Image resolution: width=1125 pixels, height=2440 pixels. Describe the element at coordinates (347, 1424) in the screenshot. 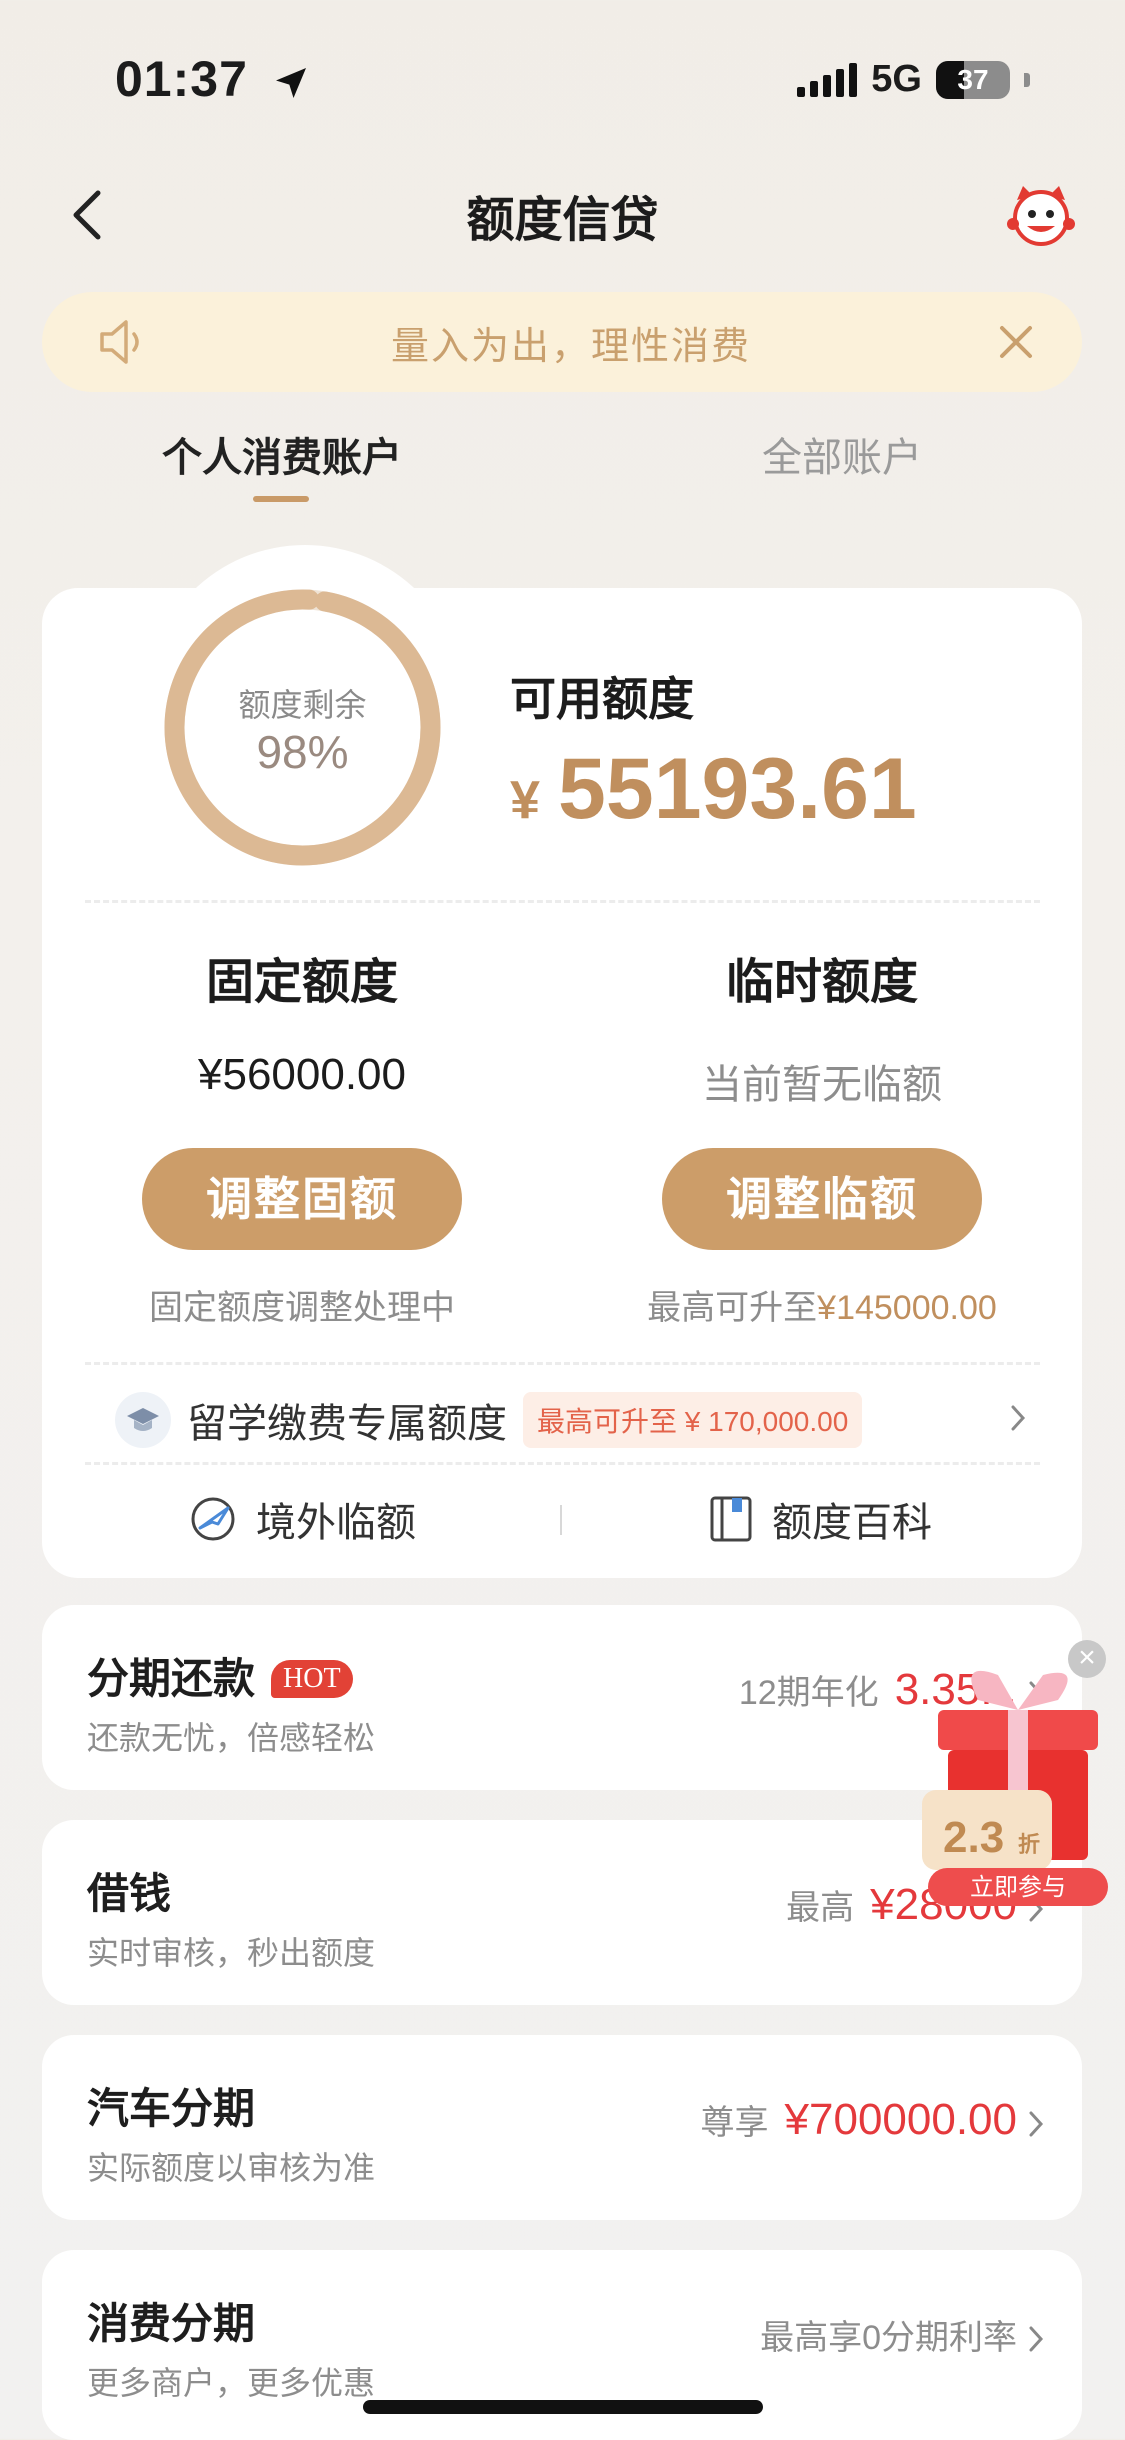

I see `study-abroad-label: 留学缴费专属额度` at that location.